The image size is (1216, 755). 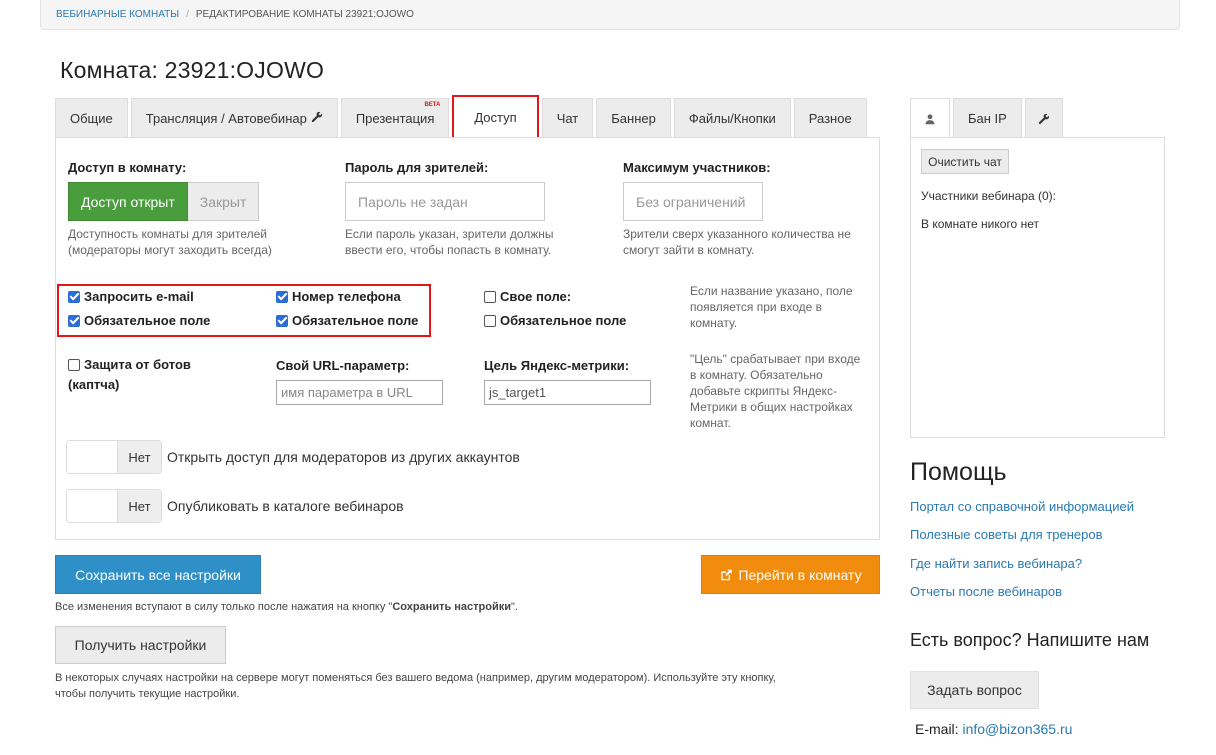 I want to click on wrench-icon, so click(x=1044, y=119).